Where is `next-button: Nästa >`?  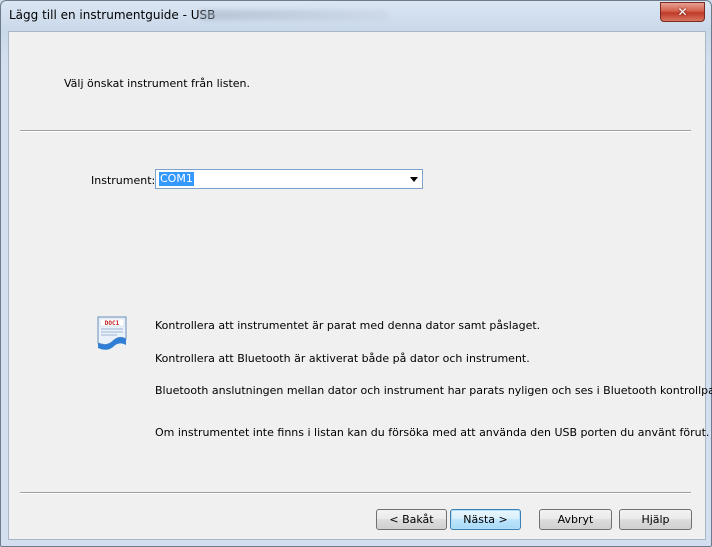 next-button: Nästa > is located at coordinates (485, 519).